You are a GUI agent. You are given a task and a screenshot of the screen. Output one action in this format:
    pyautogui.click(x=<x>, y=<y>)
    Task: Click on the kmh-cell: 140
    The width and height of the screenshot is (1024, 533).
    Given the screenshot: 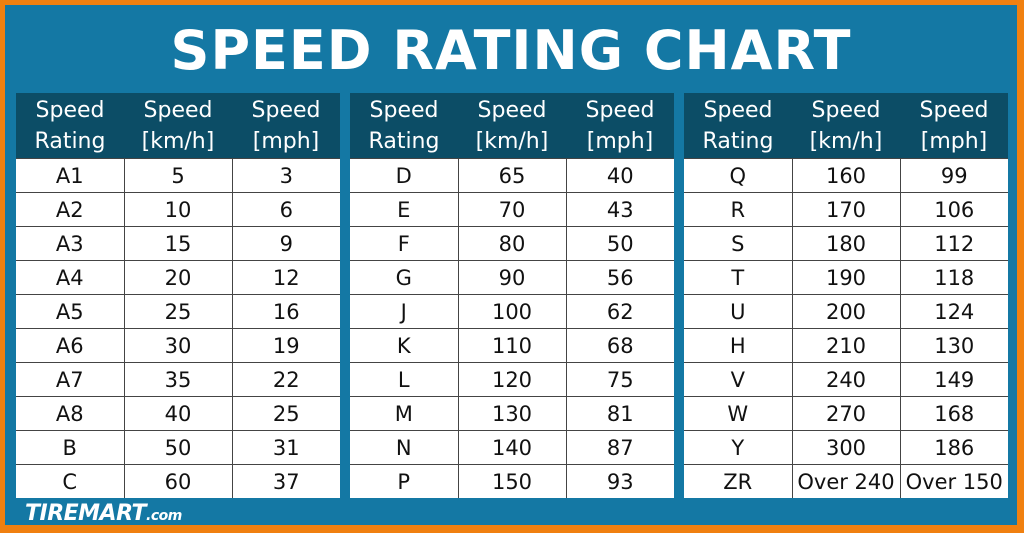 What is the action you would take?
    pyautogui.click(x=512, y=447)
    